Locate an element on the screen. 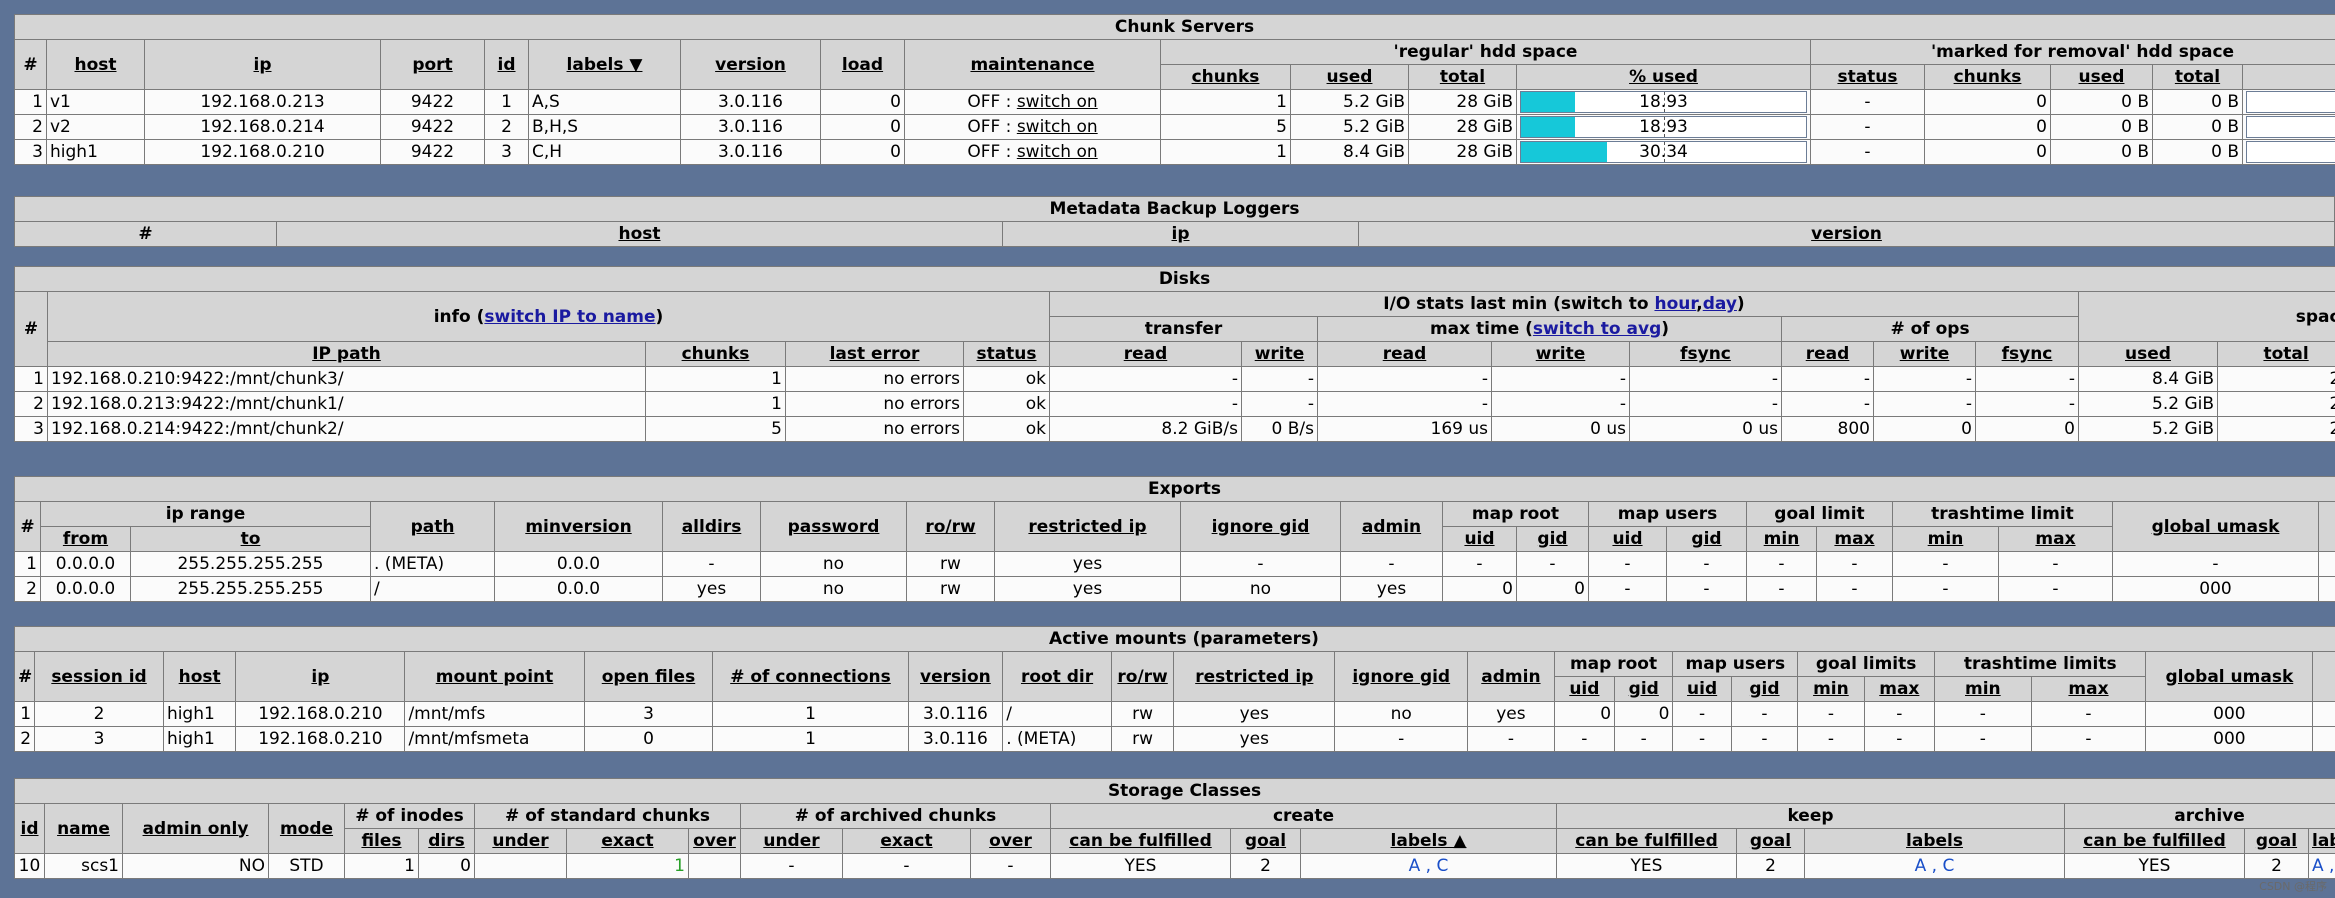 The width and height of the screenshot is (2335, 898). col-std-exact: exact is located at coordinates (627, 841).